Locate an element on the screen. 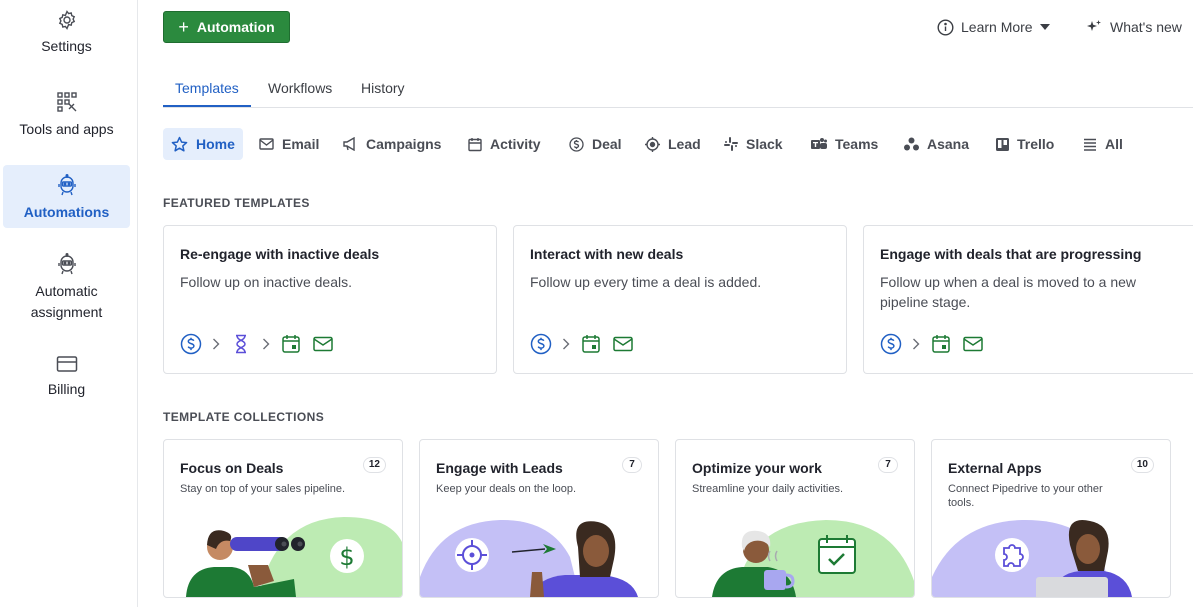 This screenshot has width=1193, height=607. sidebar-item-automatic-assignment: Automatic assignment is located at coordinates (66, 293).